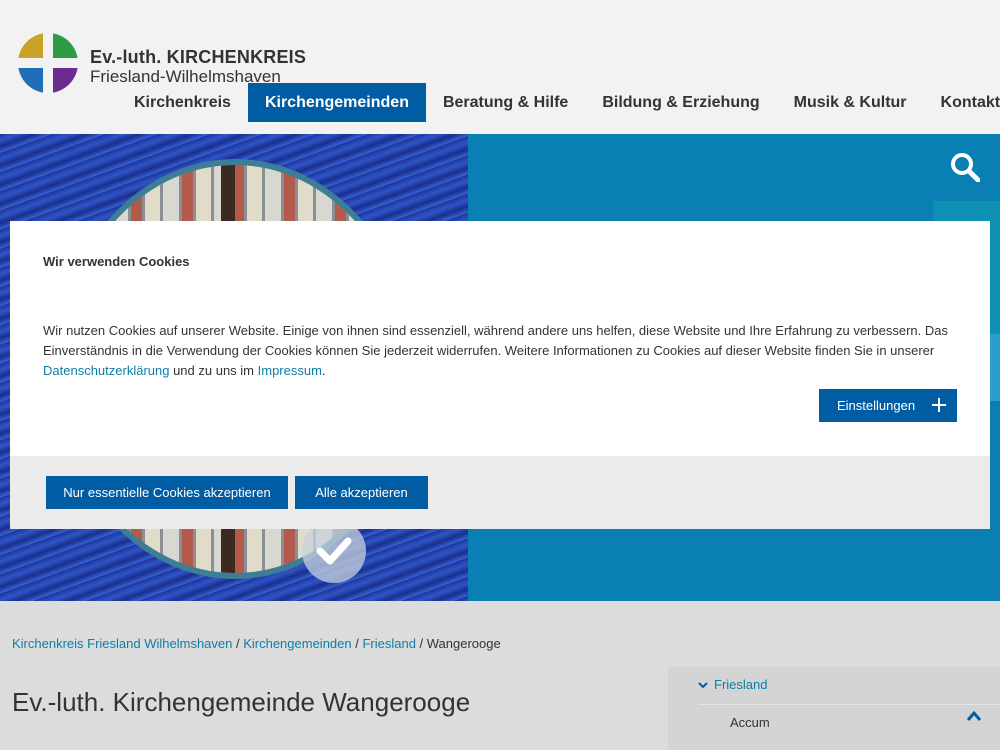  I want to click on subnav-heading-friesland: Friesland, so click(732, 684).